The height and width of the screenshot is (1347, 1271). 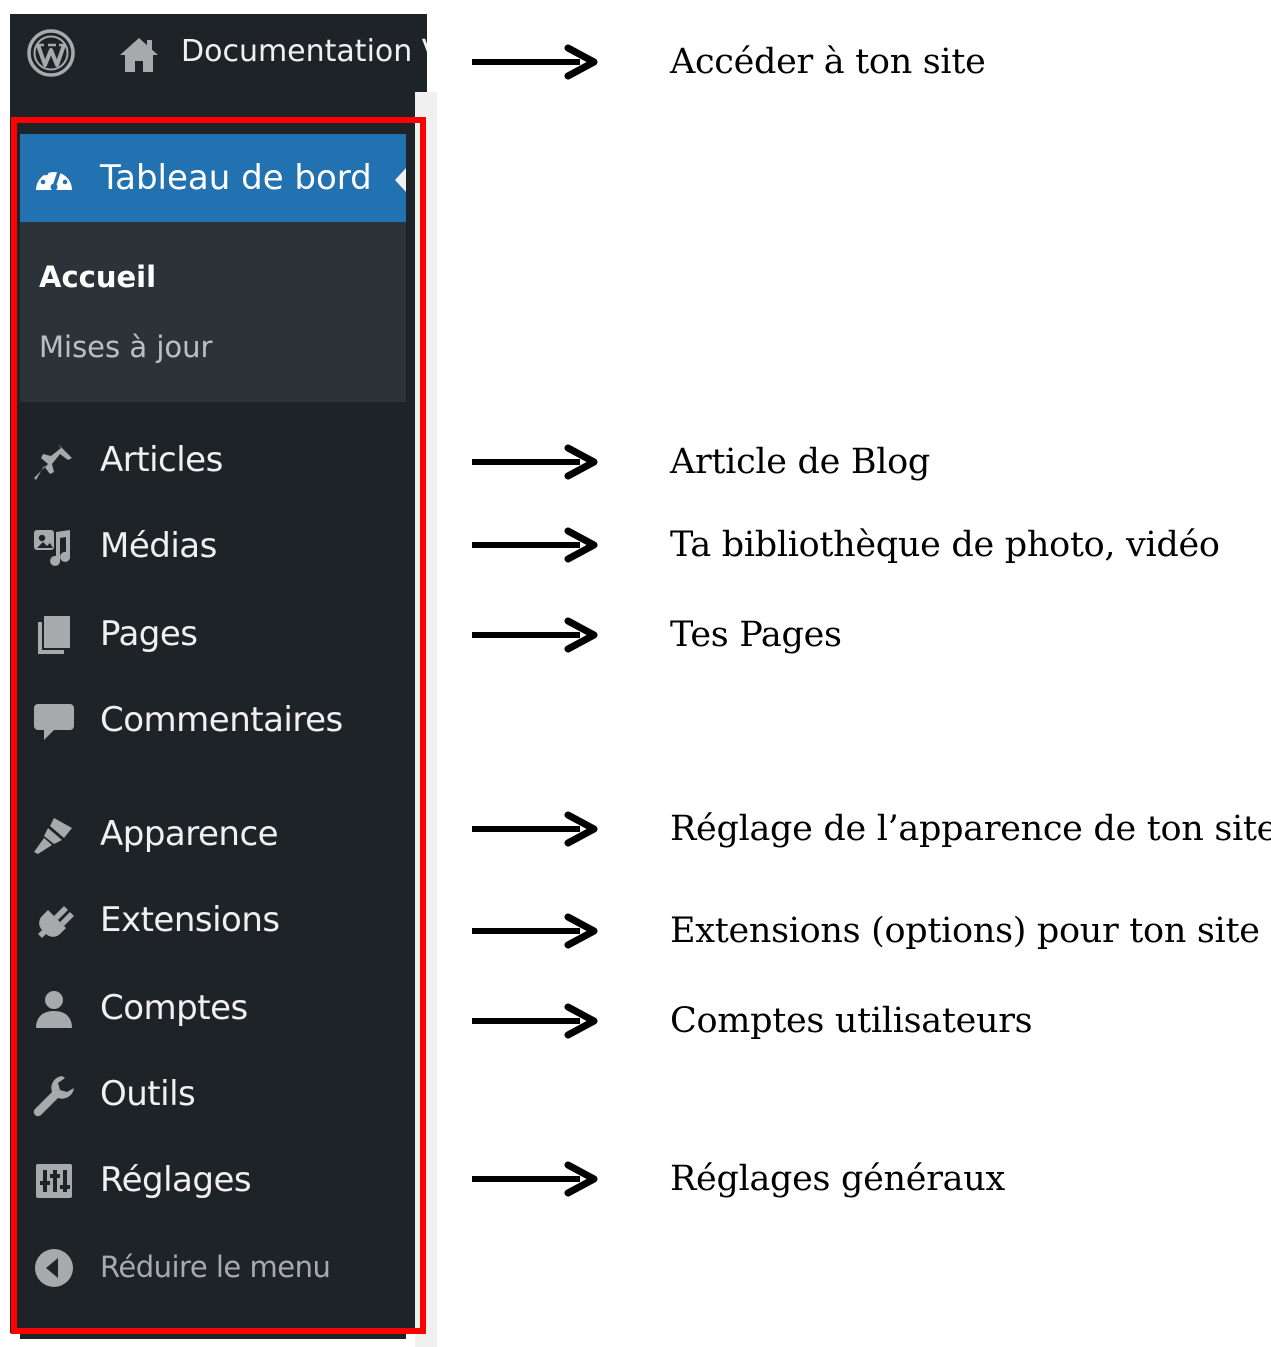 I want to click on annotation-comptes: Comptes utilisateurs, so click(x=851, y=1021).